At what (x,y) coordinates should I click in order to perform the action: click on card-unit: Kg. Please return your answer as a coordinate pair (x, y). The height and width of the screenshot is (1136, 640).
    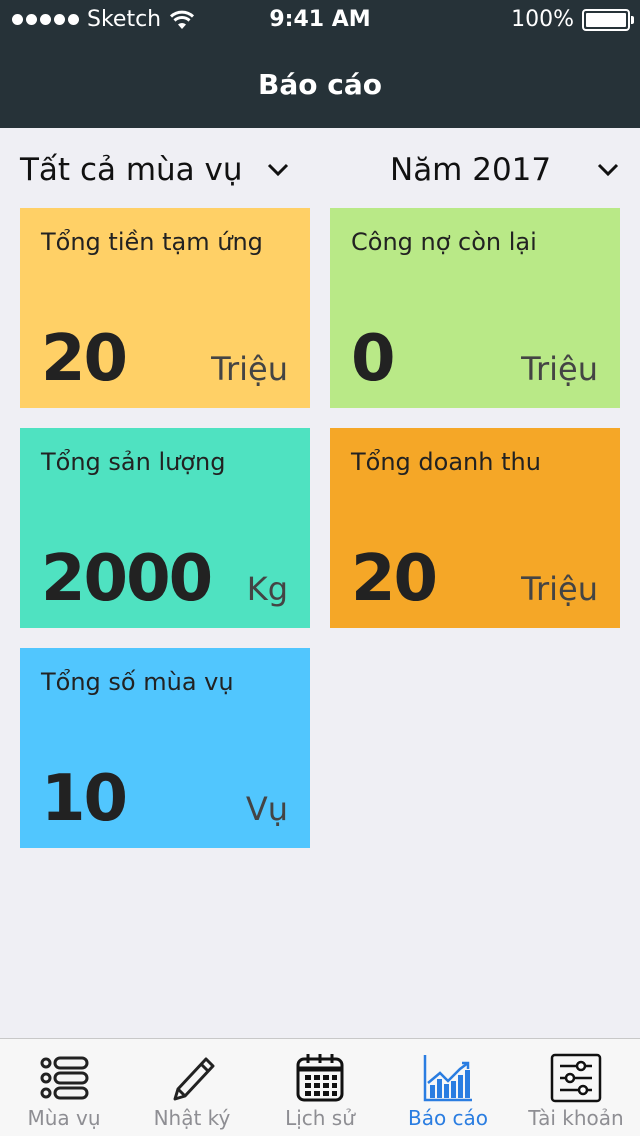
    Looking at the image, I should click on (267, 589).